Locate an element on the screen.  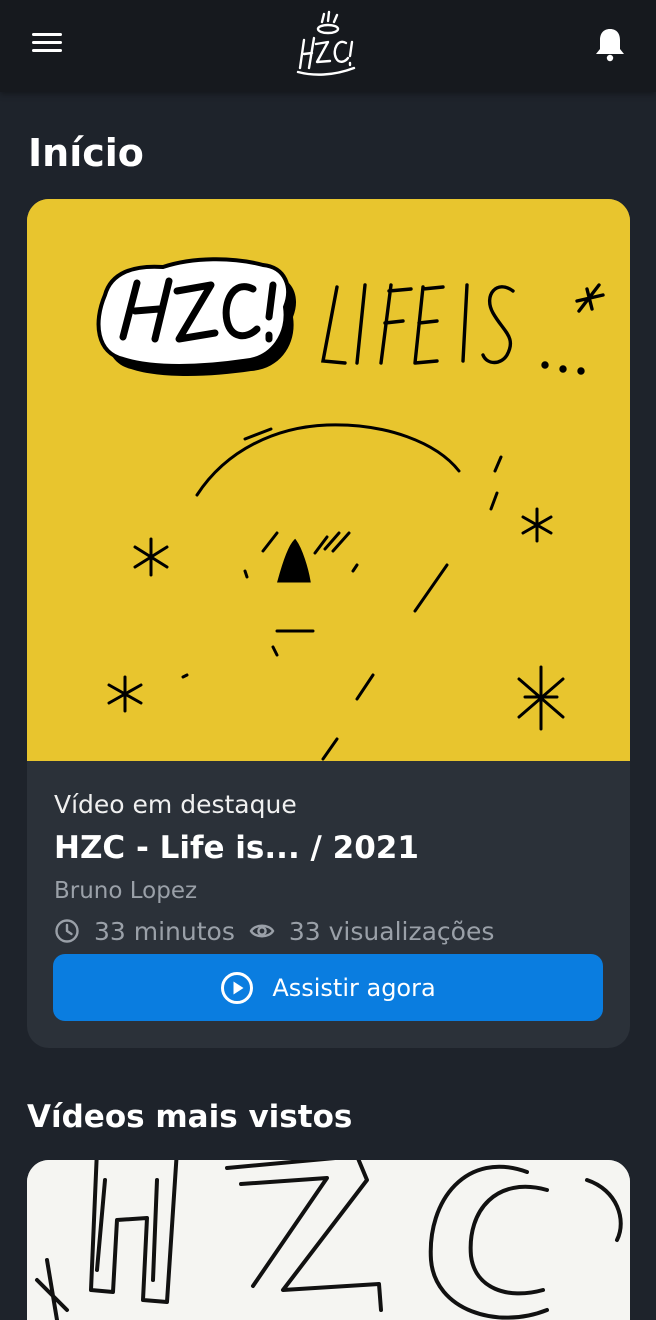
hamburger-menu-icon is located at coordinates (47, 43).